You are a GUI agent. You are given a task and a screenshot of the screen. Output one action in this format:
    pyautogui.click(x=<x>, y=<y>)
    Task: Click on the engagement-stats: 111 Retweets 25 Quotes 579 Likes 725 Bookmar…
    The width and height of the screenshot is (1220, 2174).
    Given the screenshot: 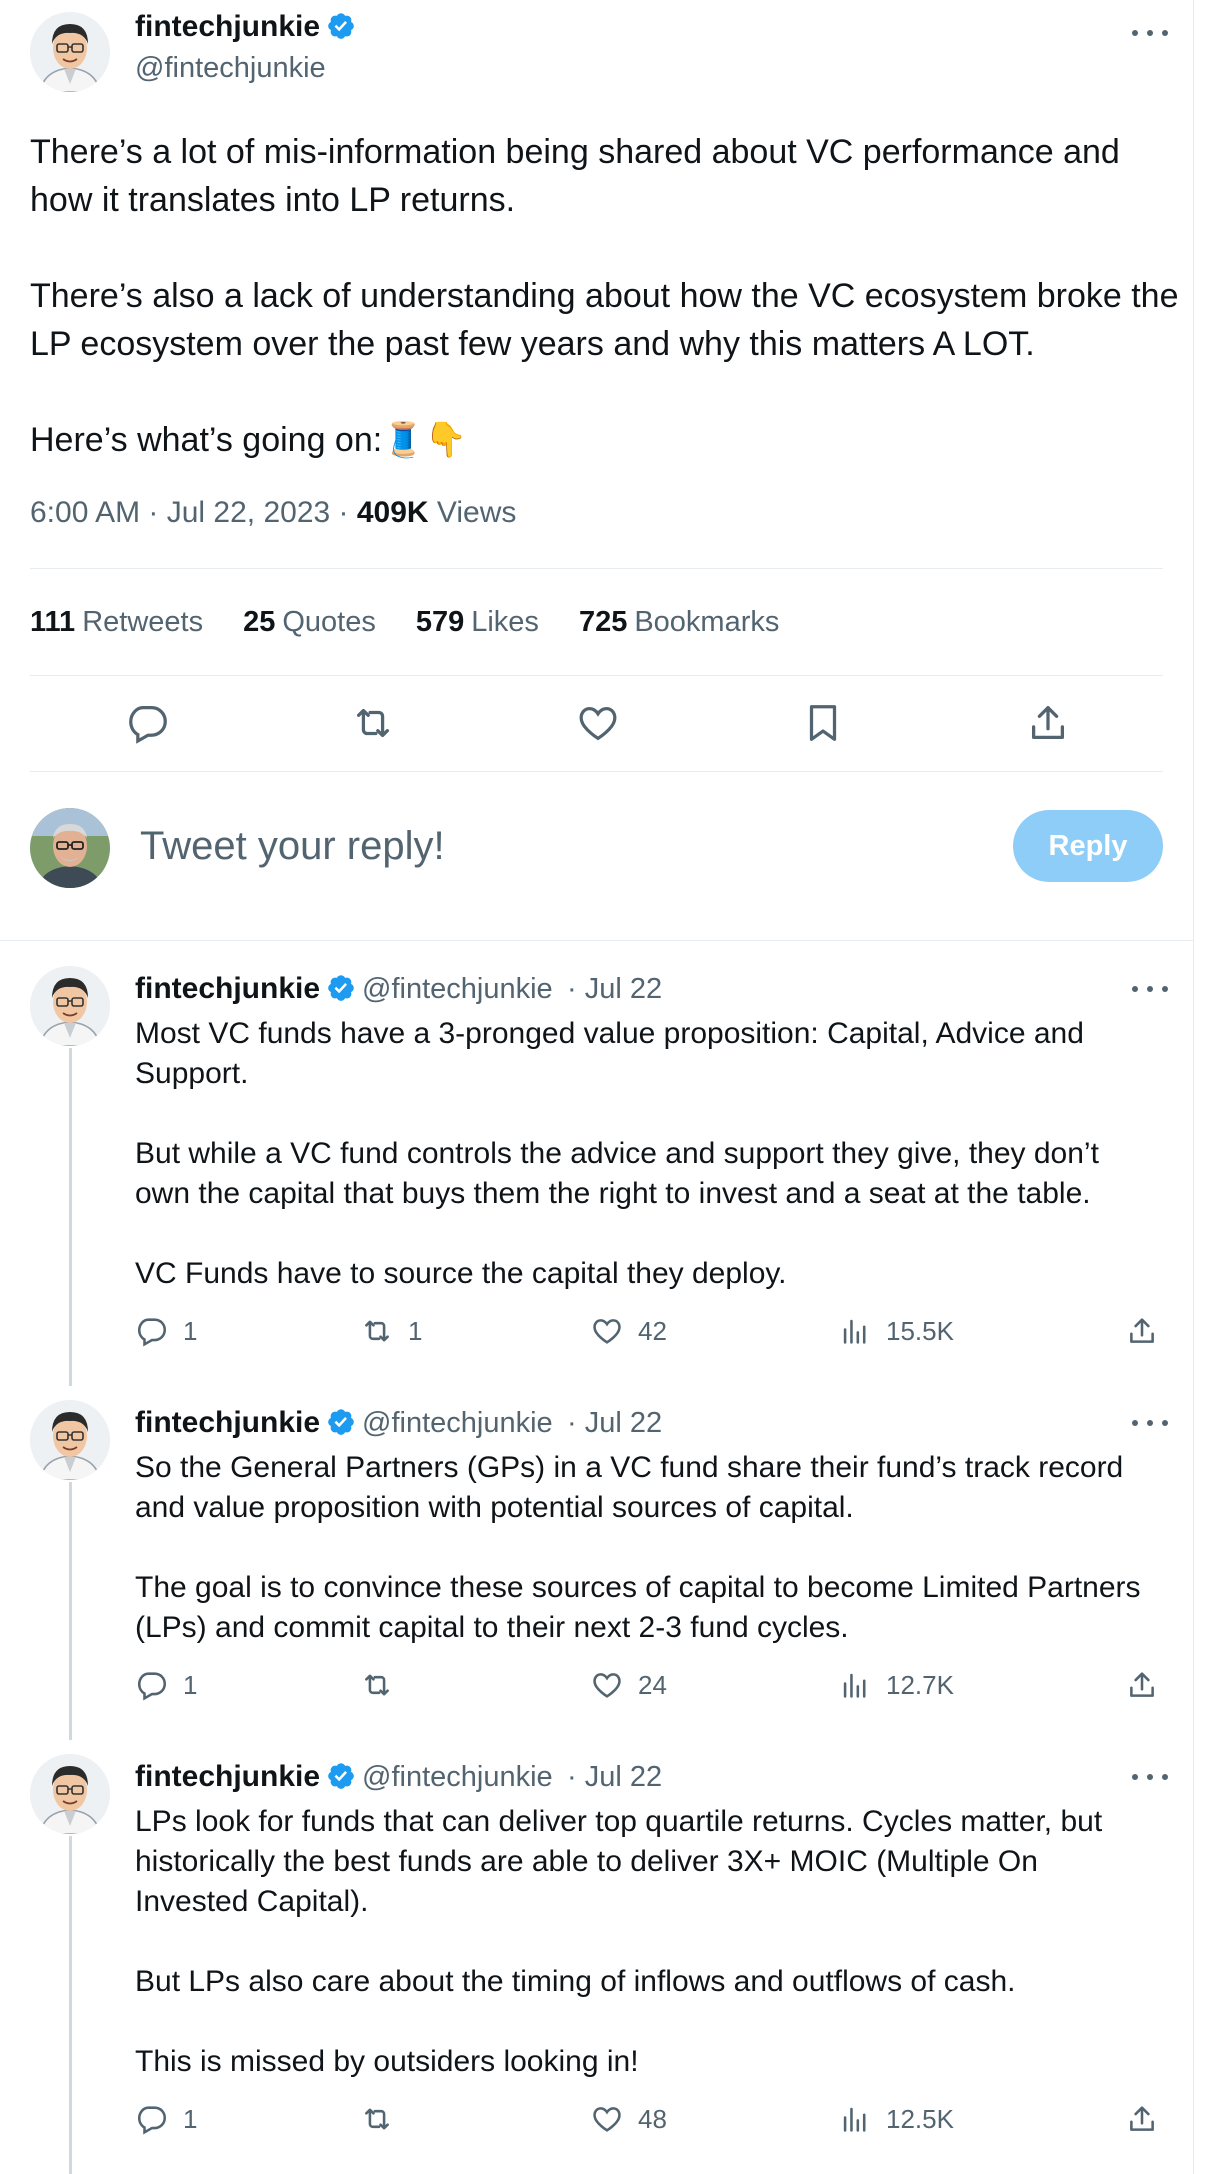 What is the action you would take?
    pyautogui.click(x=404, y=622)
    